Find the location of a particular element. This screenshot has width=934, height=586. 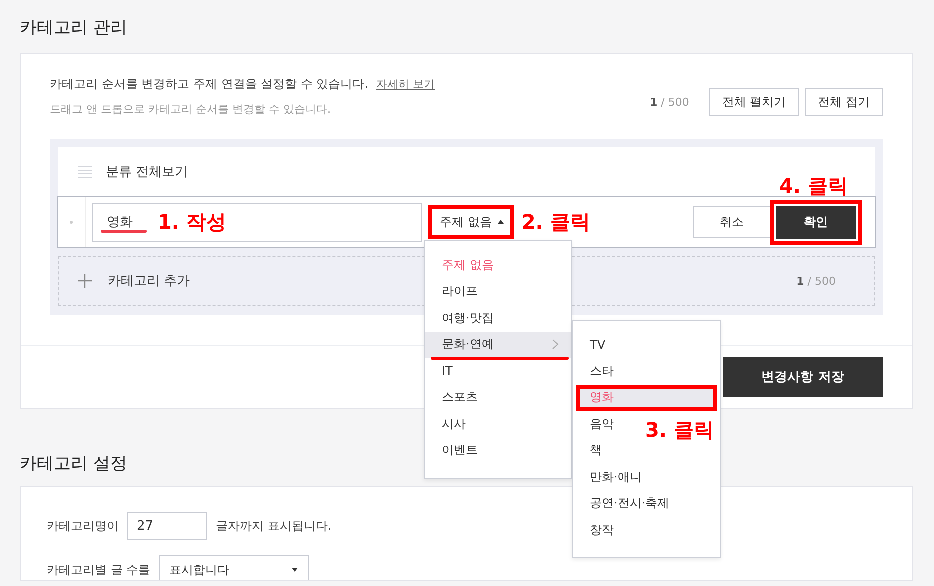

menu-item: 만화·애니 is located at coordinates (613, 477).